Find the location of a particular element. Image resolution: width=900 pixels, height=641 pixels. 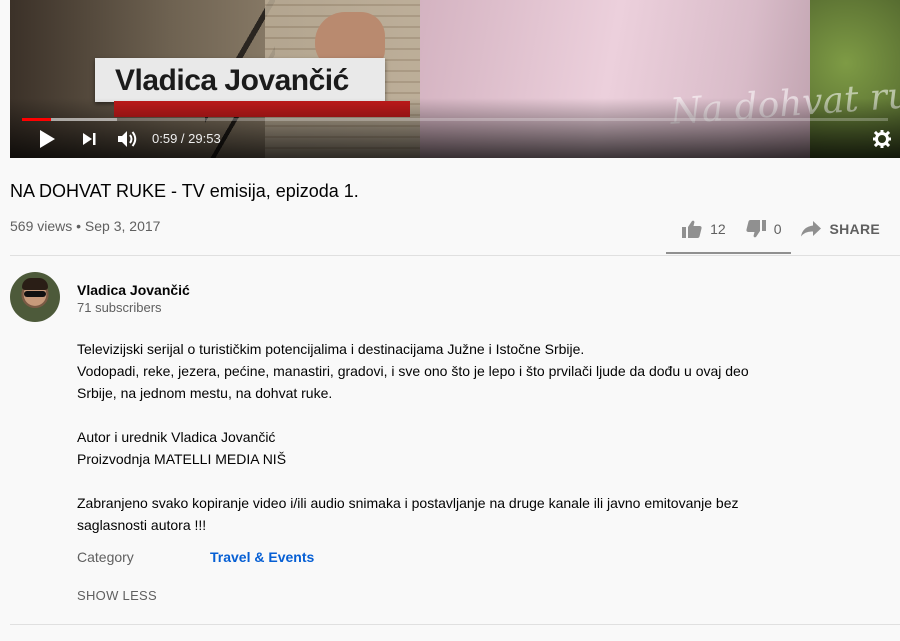

title-divider is located at coordinates (455, 255).